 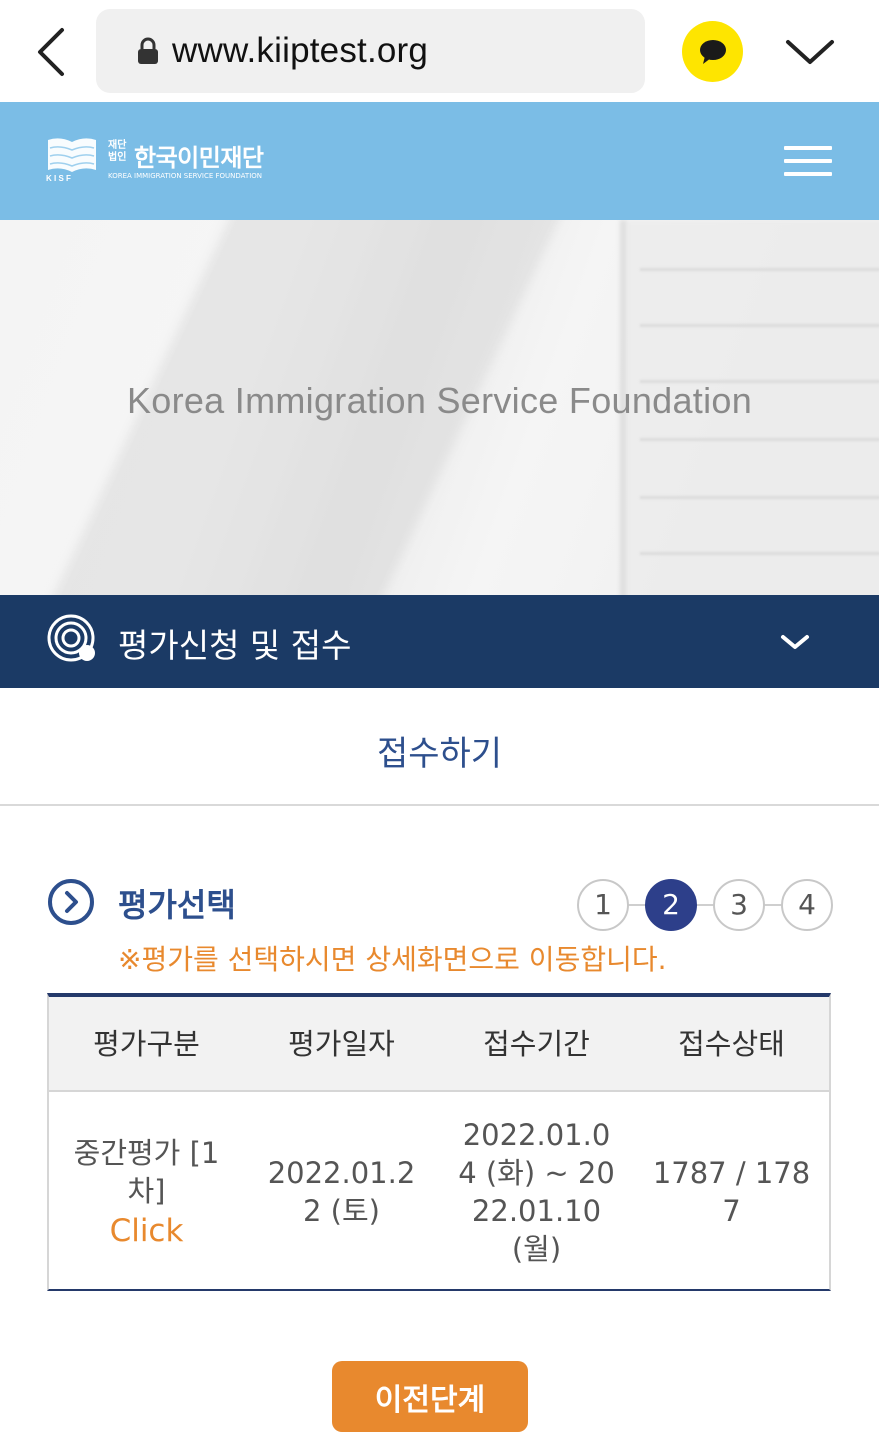 I want to click on step-4: 4, so click(x=807, y=905).